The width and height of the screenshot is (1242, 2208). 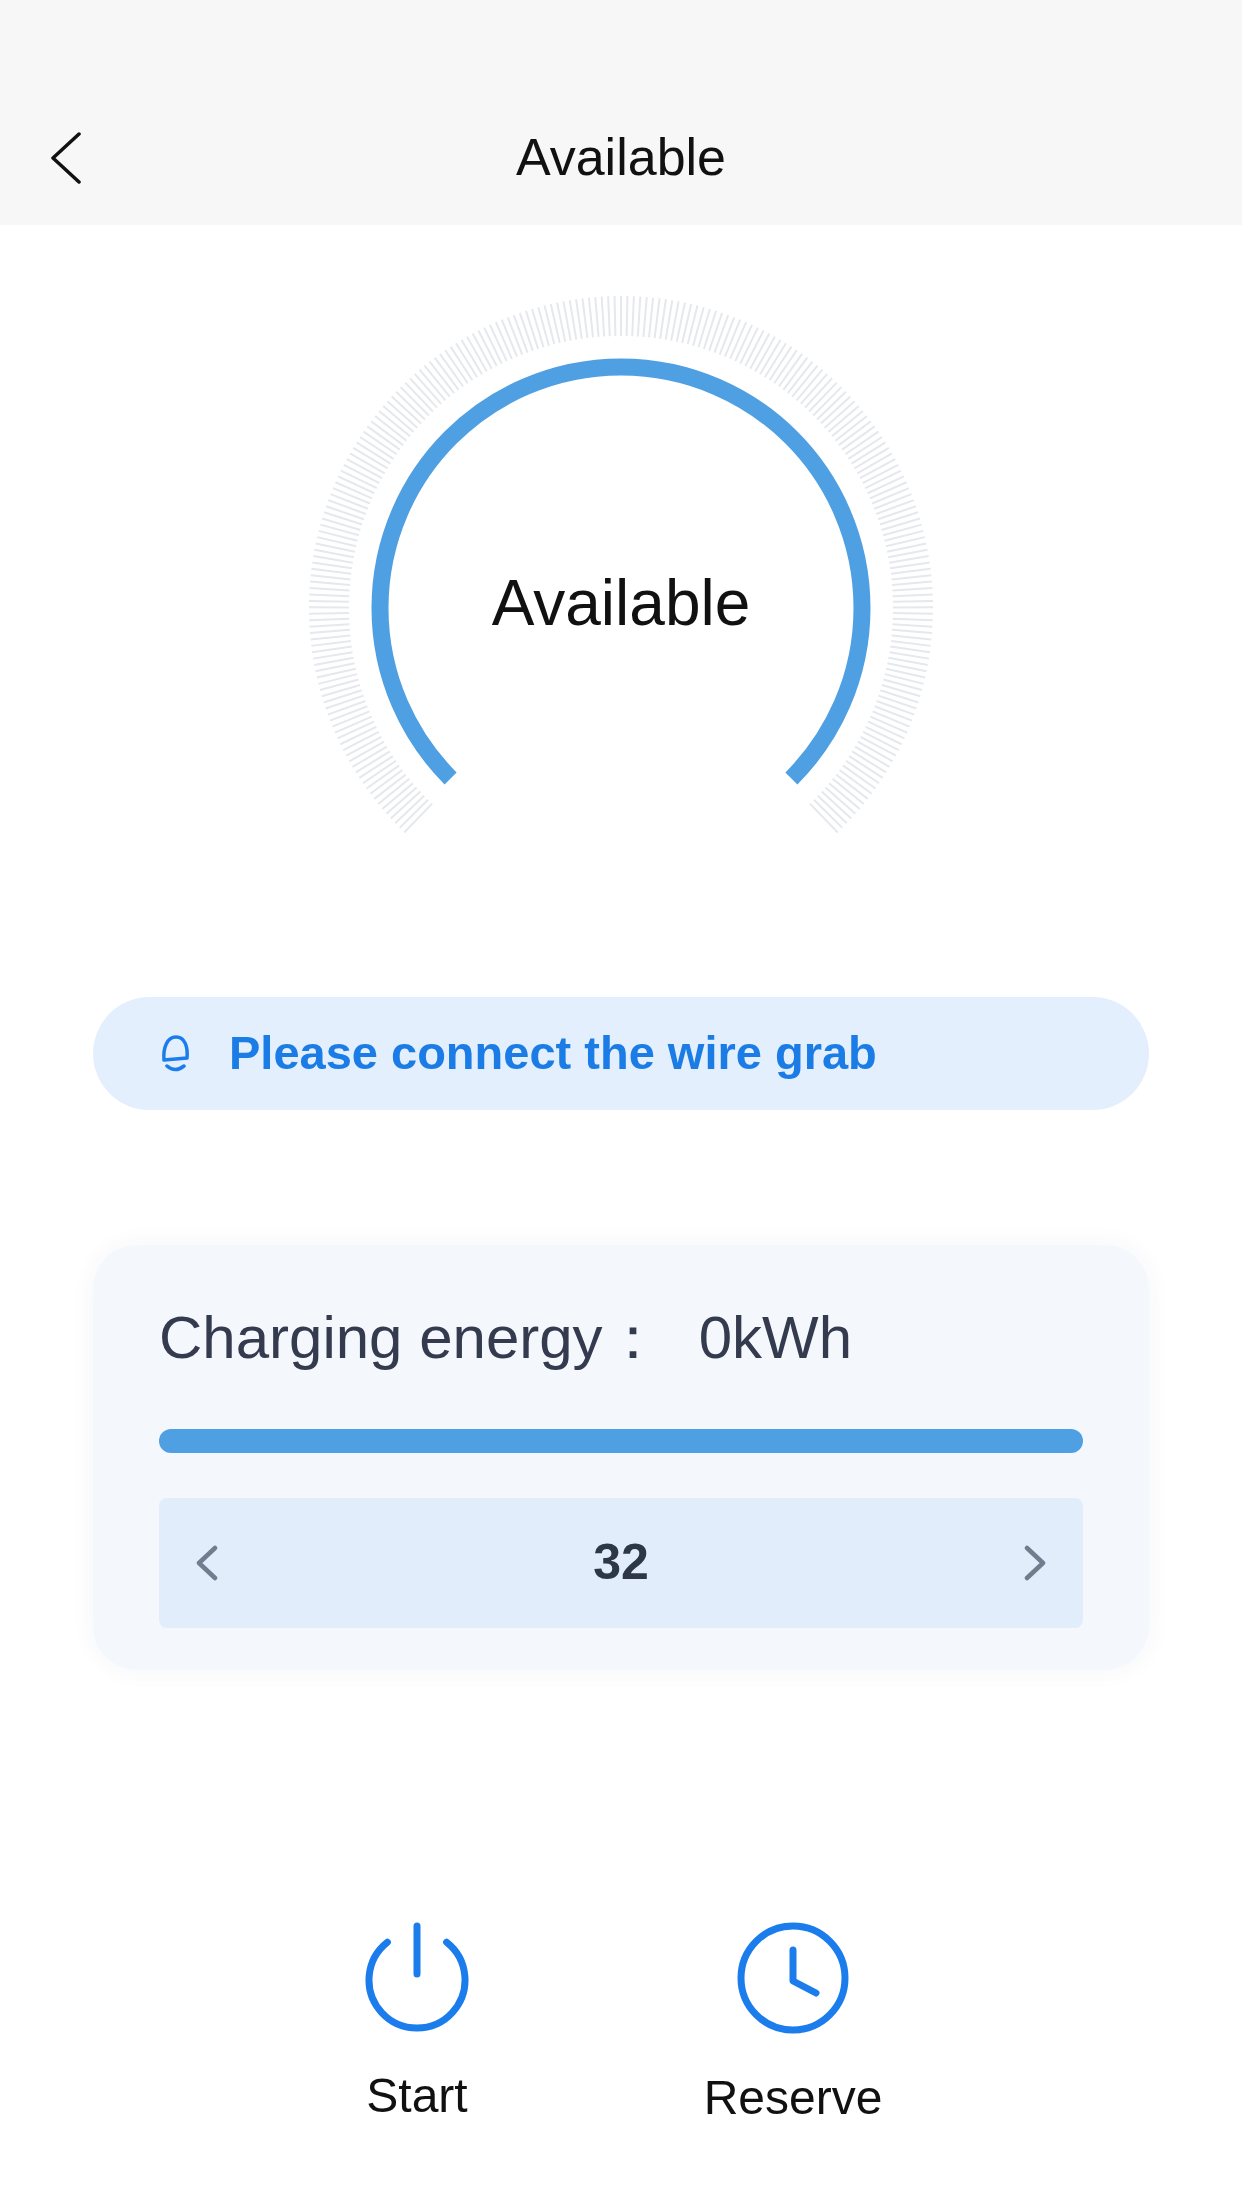 What do you see at coordinates (621, 158) in the screenshot?
I see `page-title: Available` at bounding box center [621, 158].